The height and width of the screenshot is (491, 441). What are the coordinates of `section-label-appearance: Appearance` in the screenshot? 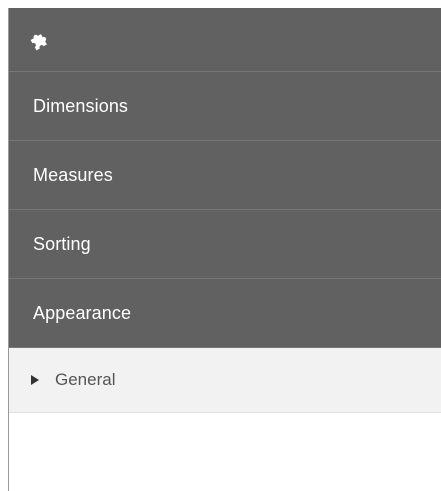 It's located at (82, 312).